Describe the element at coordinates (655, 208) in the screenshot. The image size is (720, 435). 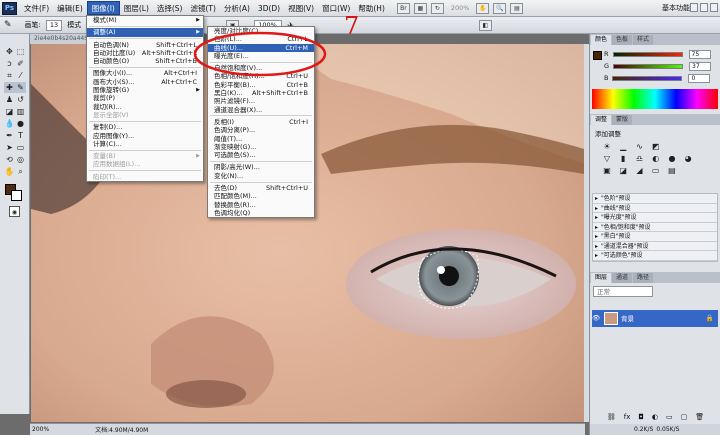
I see `preset-item: "曲线"预设` at that location.